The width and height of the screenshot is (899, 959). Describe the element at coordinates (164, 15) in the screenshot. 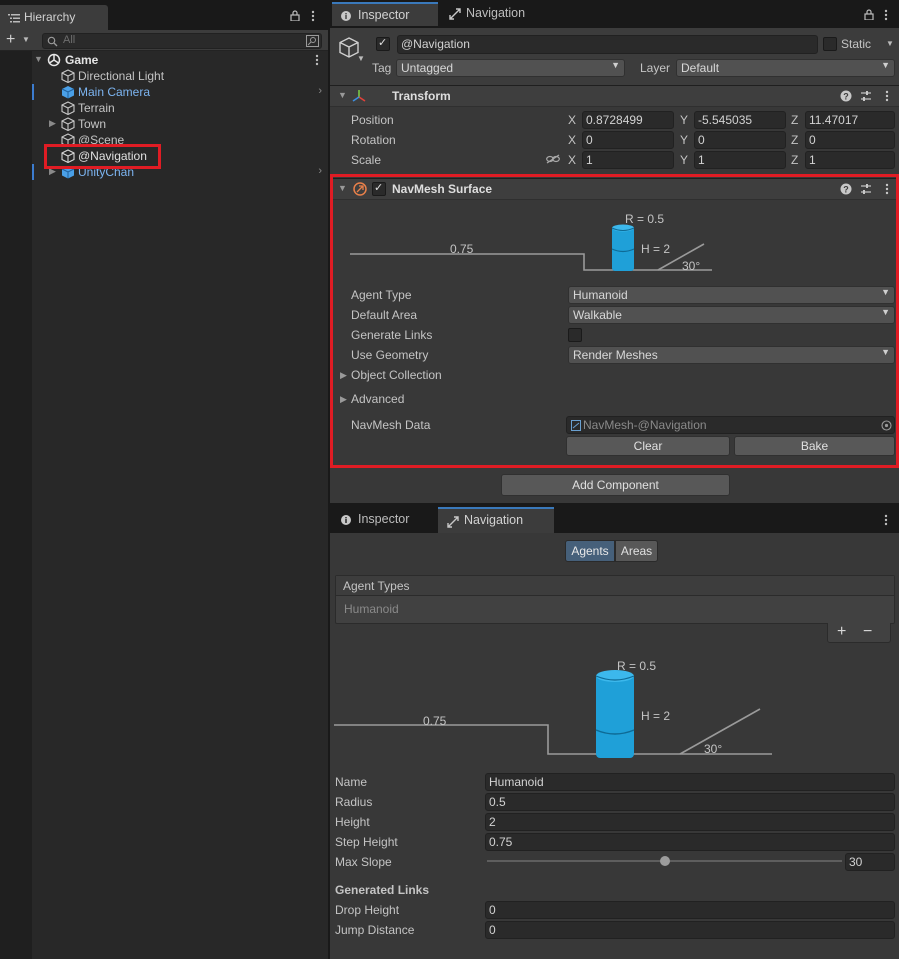

I see `hierarchy-tab-bar: Hierarchy` at that location.